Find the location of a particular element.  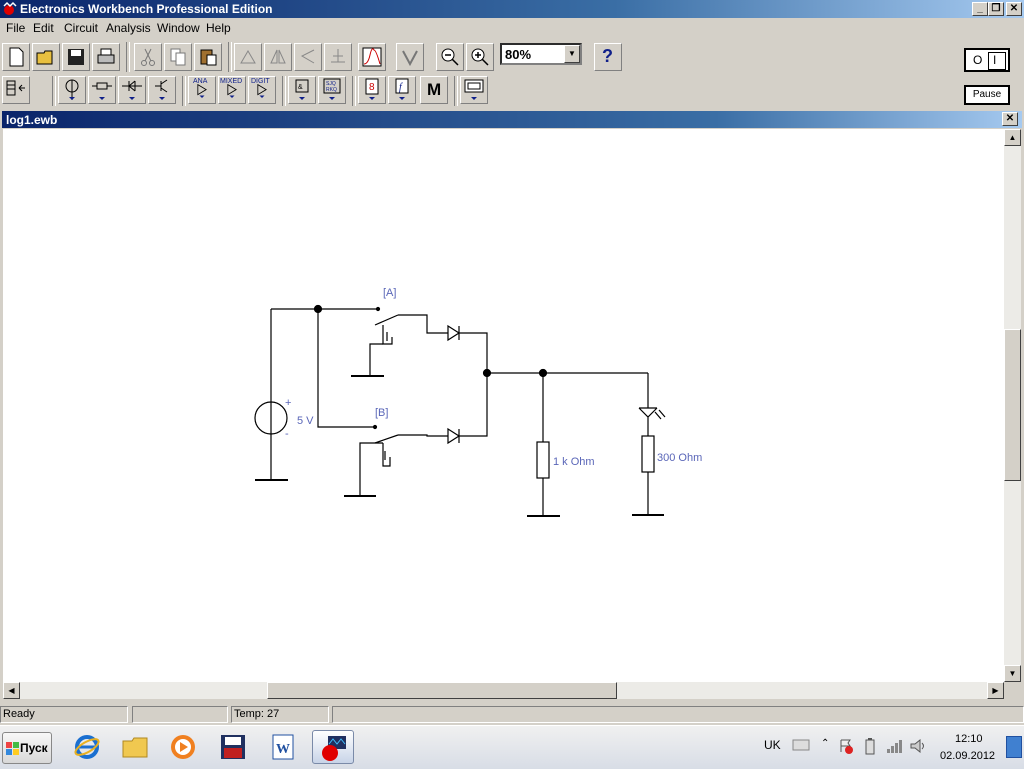

start-button: Пуск is located at coordinates (27, 748).